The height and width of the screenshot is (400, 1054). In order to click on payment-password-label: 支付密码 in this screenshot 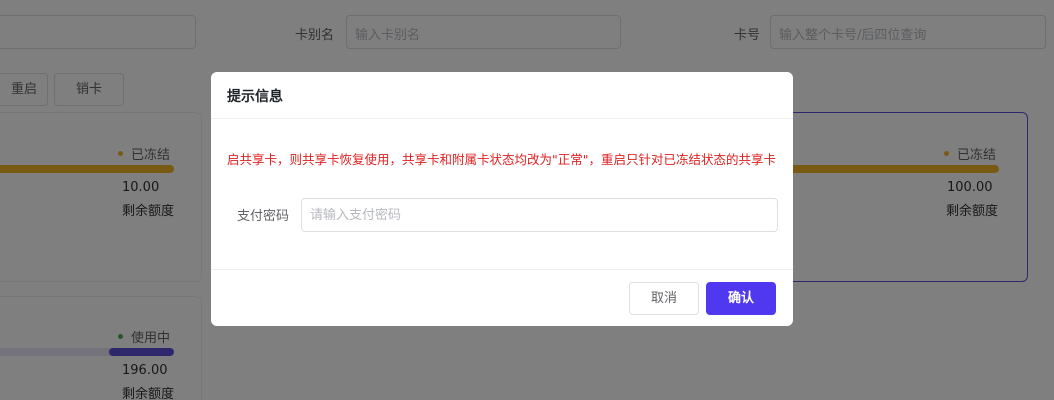, I will do `click(263, 216)`.